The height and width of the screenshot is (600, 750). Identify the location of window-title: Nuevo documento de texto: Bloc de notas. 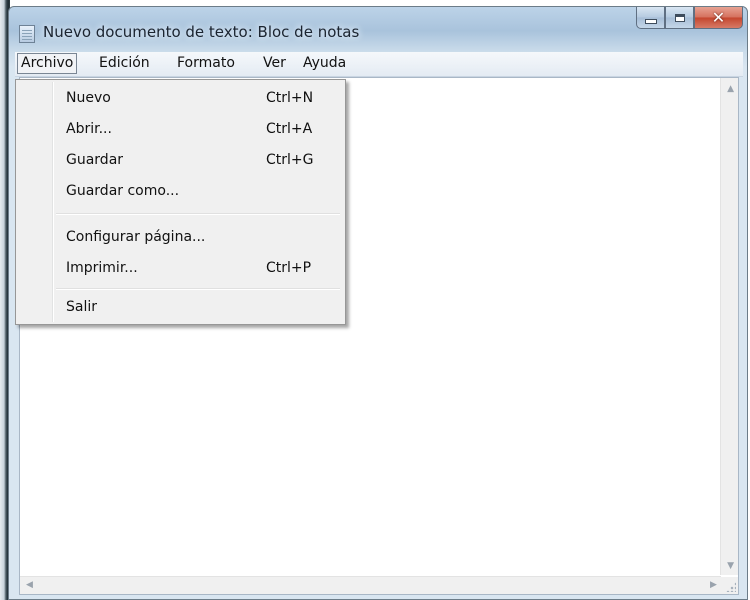
(201, 32).